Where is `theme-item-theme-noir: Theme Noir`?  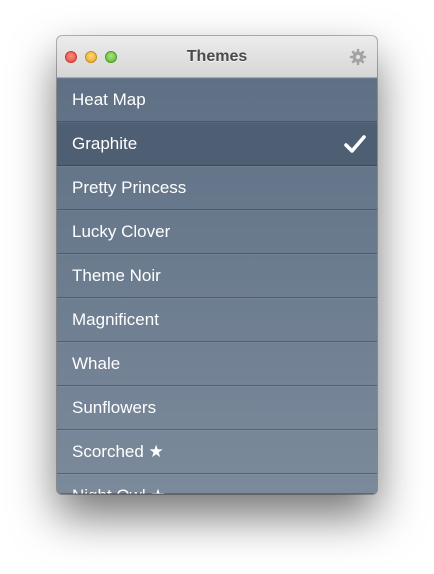
theme-item-theme-noir: Theme Noir is located at coordinates (217, 276).